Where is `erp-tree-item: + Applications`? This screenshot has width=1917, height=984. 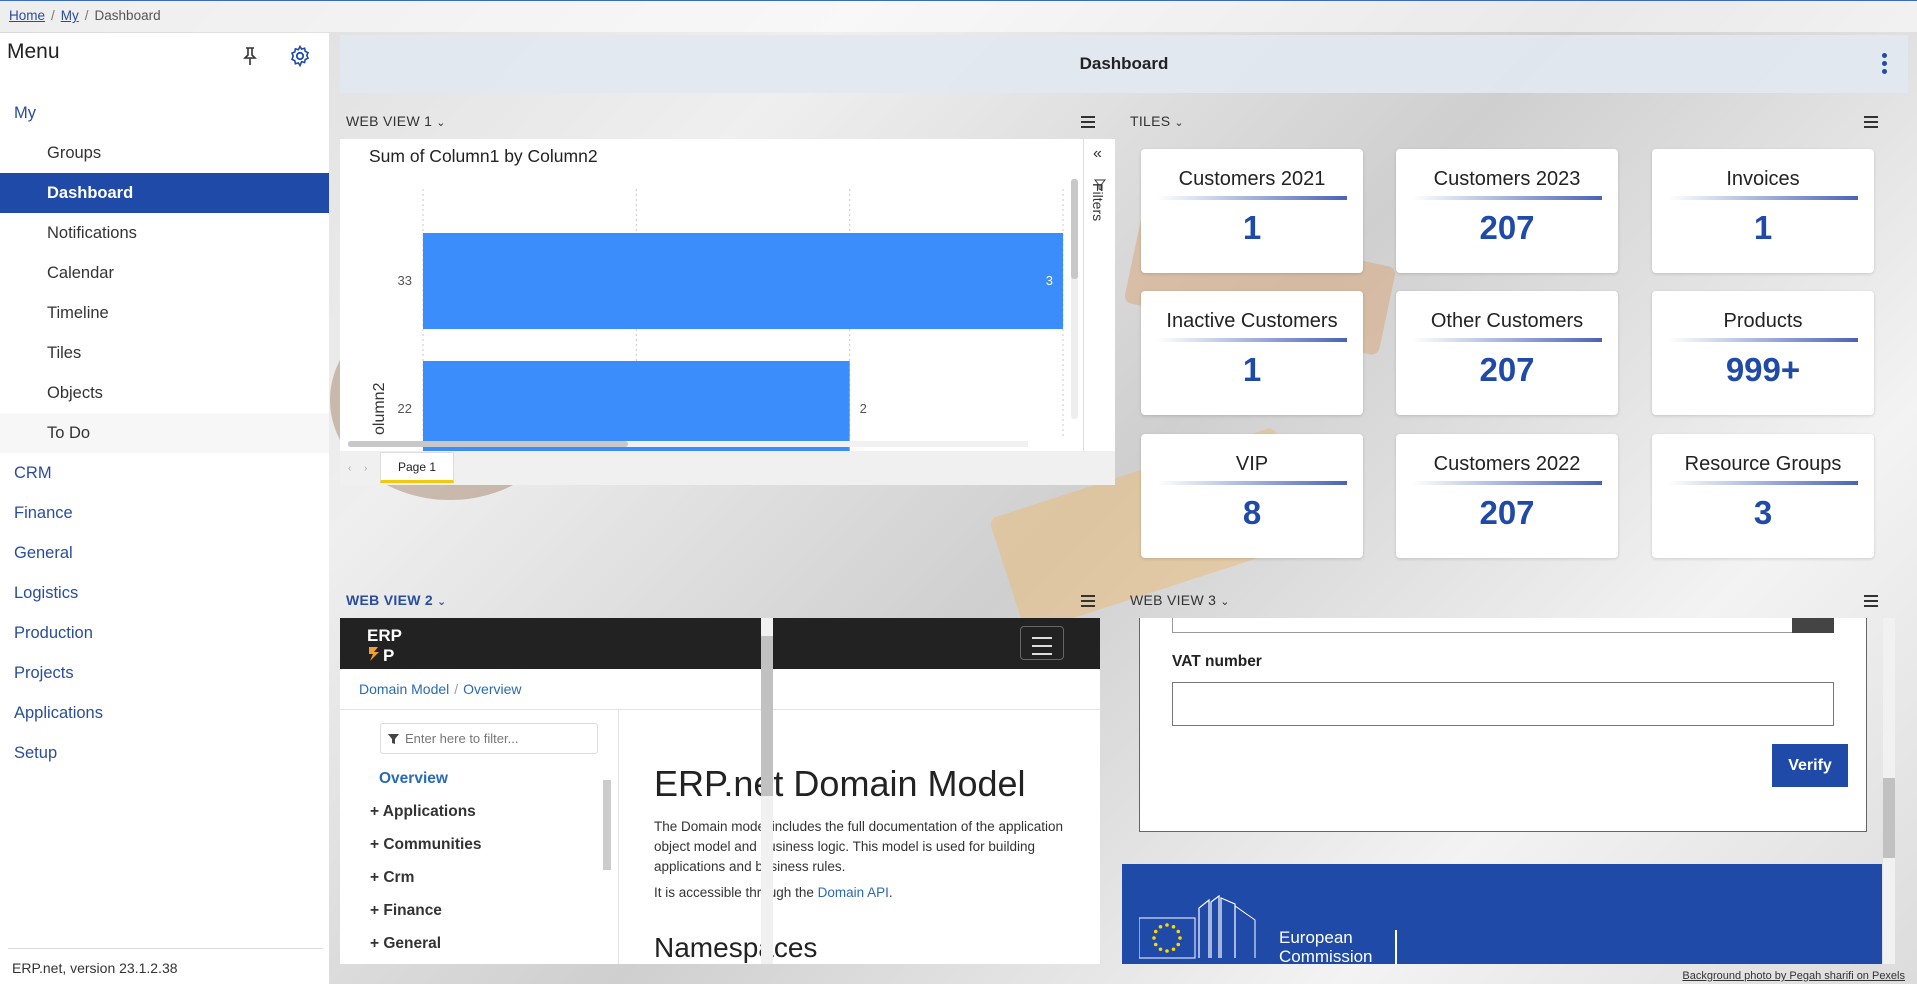 erp-tree-item: + Applications is located at coordinates (426, 819).